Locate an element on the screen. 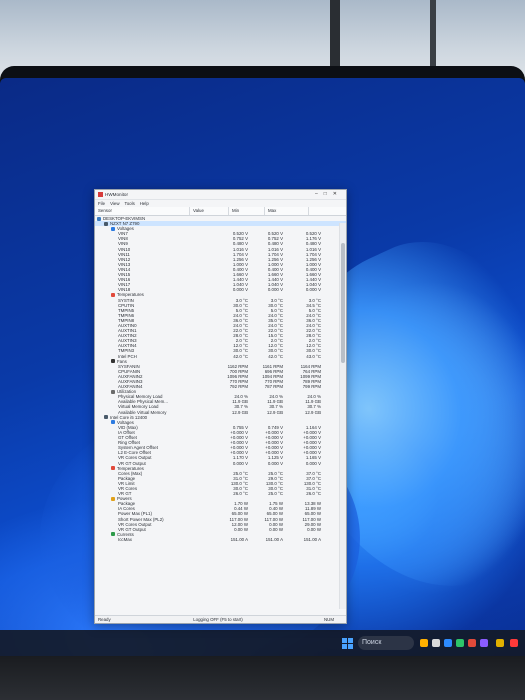  window-controls: –□✕ is located at coordinates (329, 194).